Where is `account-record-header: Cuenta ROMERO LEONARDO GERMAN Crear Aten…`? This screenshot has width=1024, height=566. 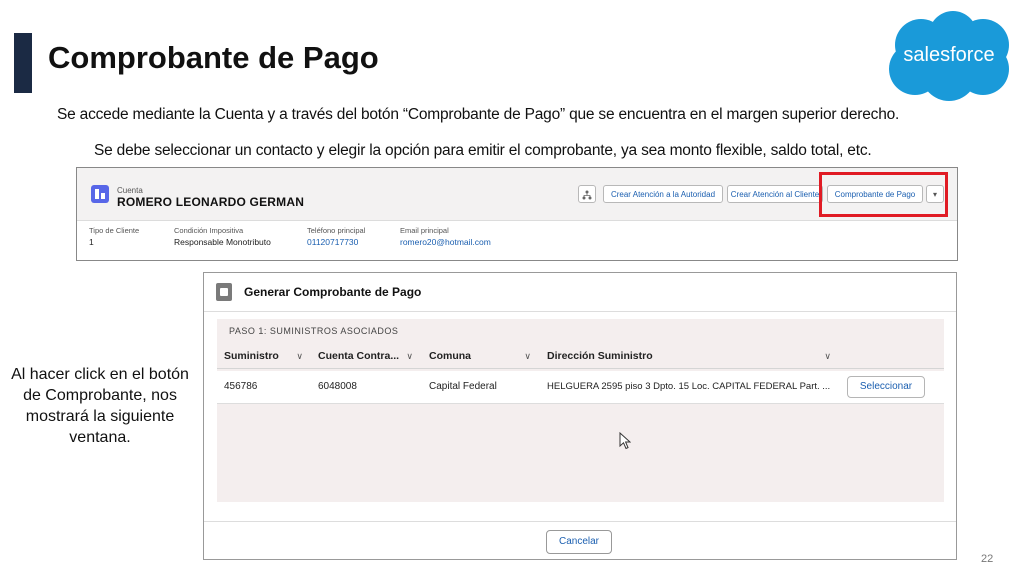
account-record-header: Cuenta ROMERO LEONARDO GERMAN Crear Aten… is located at coordinates (517, 214).